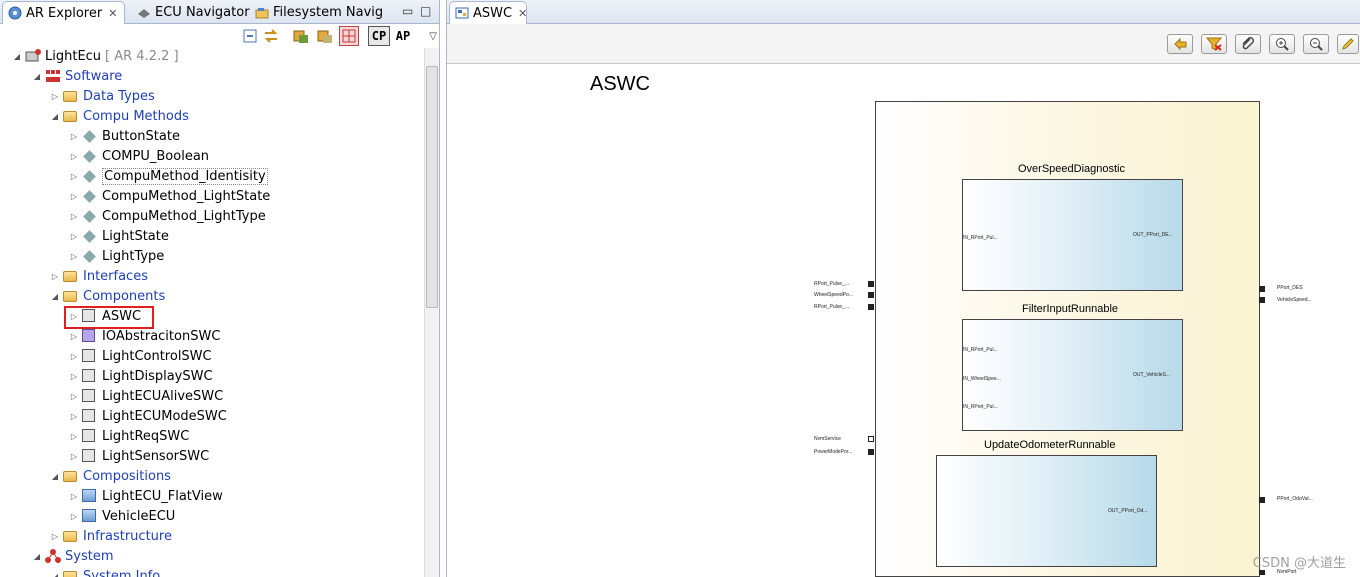 The image size is (1360, 577). Describe the element at coordinates (144, 13) in the screenshot. I see `ecu-navigator-icon` at that location.